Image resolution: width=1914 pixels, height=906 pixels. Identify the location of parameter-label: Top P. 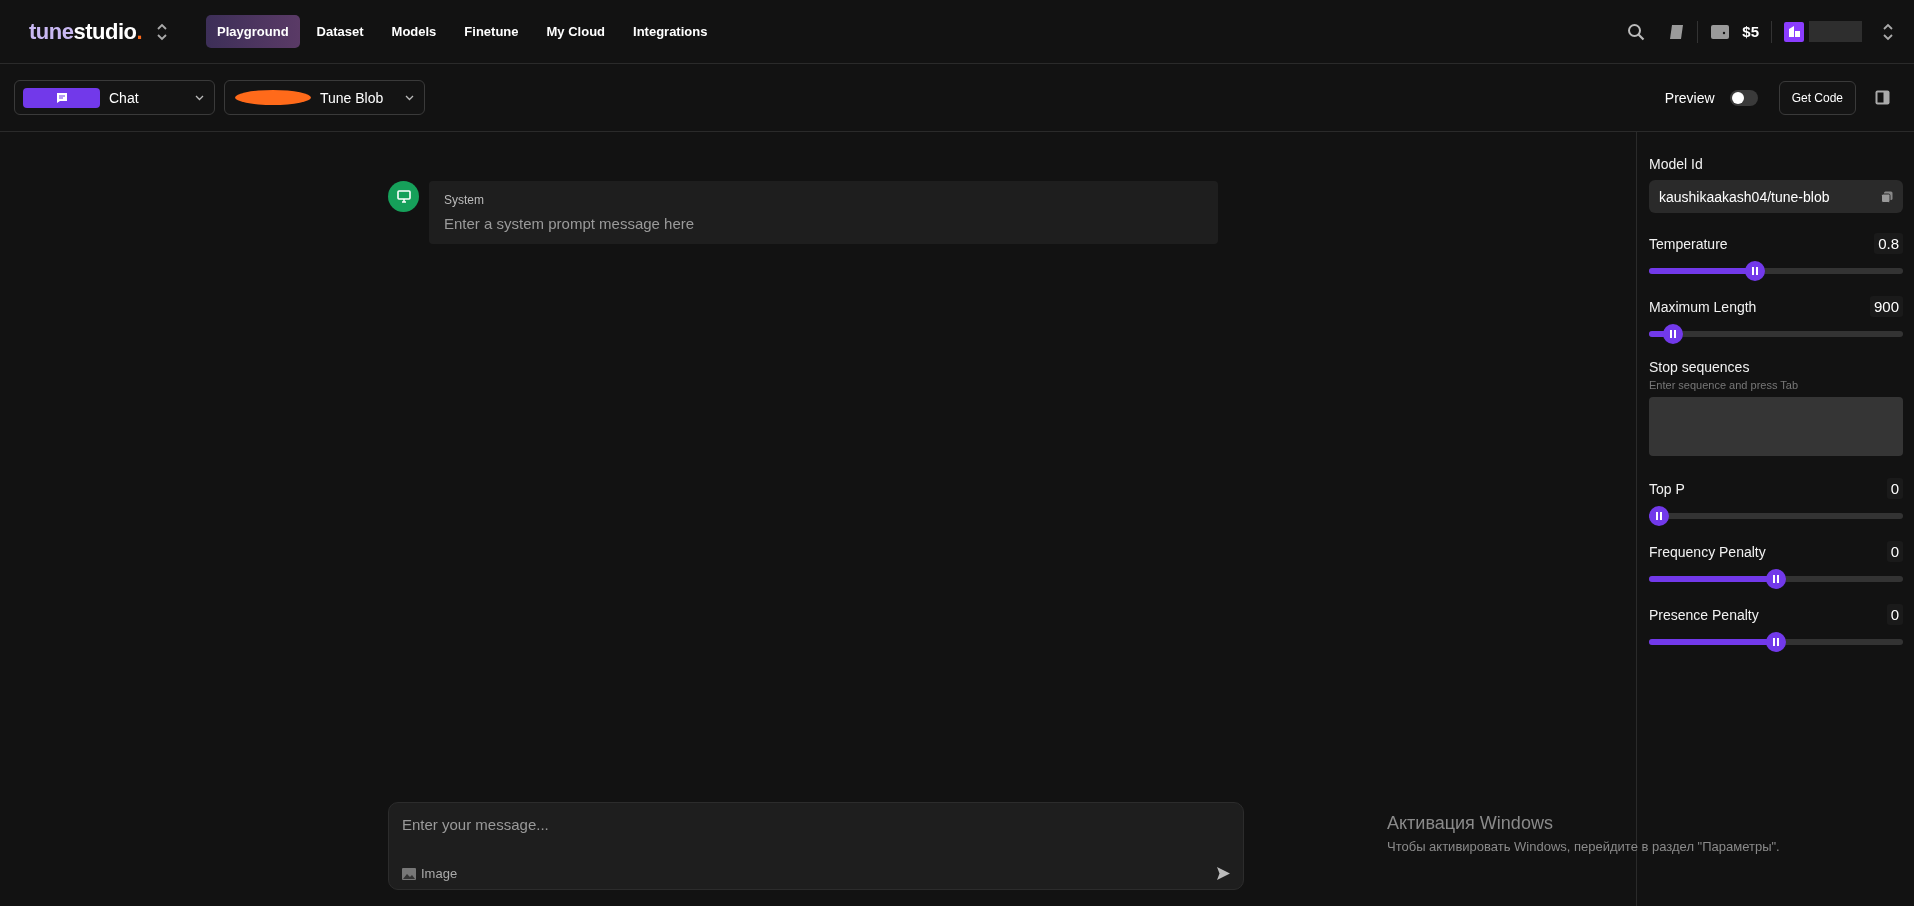
(1667, 488).